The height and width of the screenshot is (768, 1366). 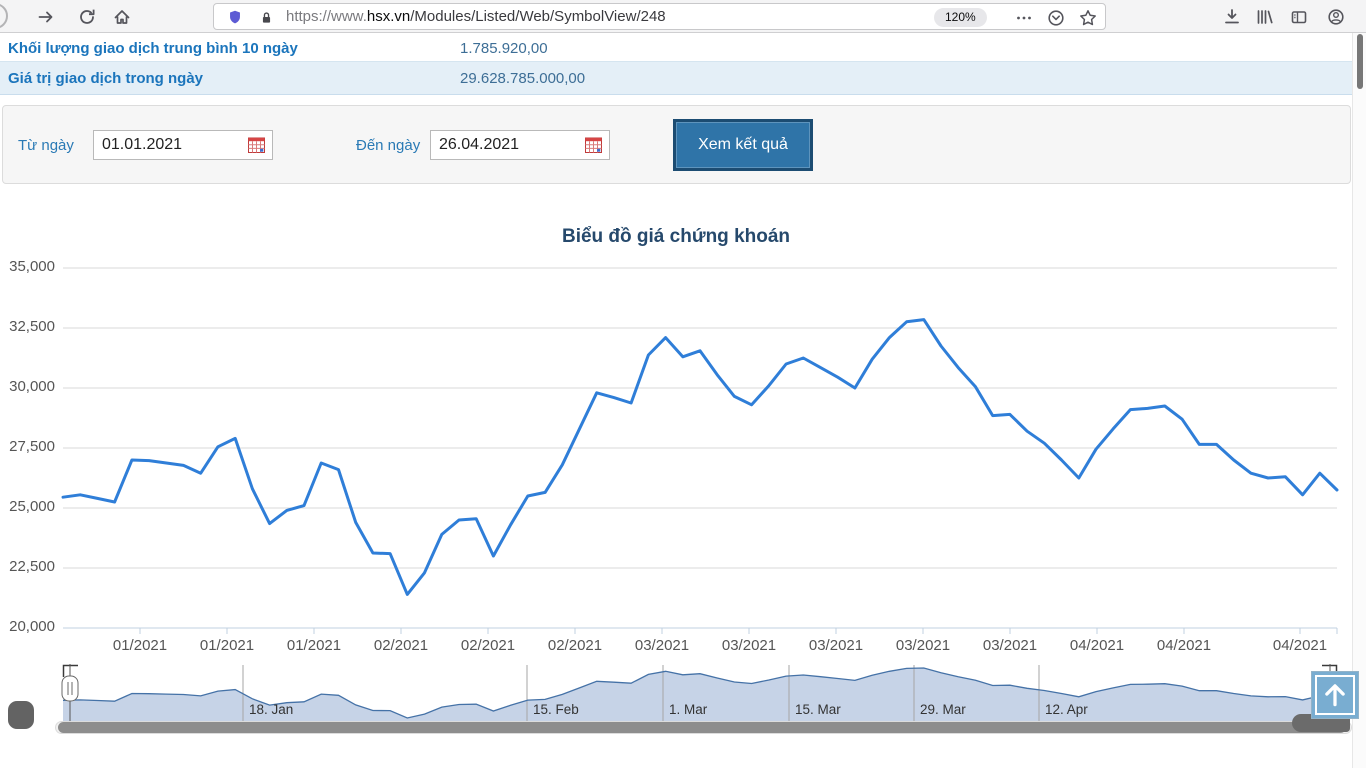 I want to click on bookmark-star-button, so click(x=1088, y=18).